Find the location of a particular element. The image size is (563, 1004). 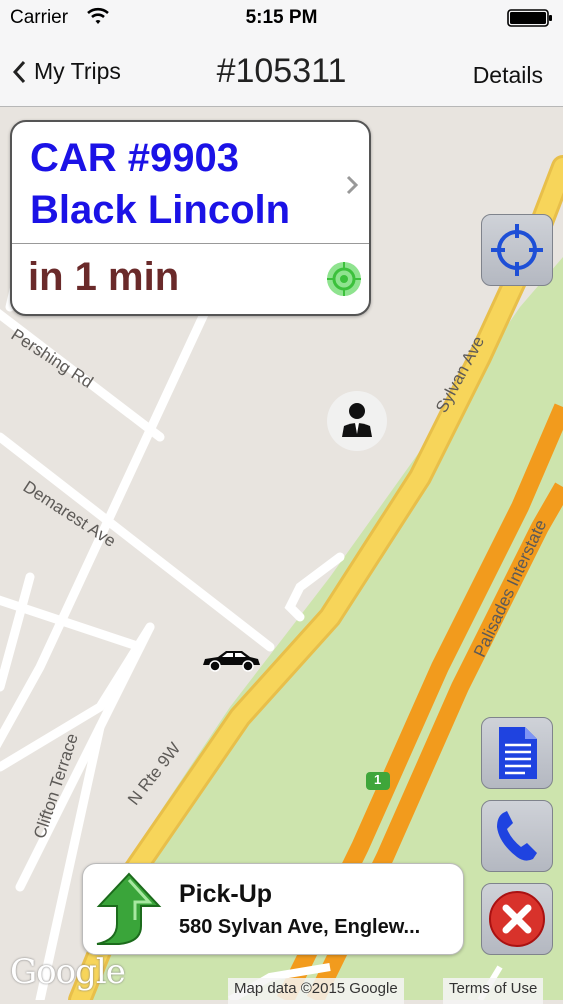

call-driver-button is located at coordinates (517, 836).